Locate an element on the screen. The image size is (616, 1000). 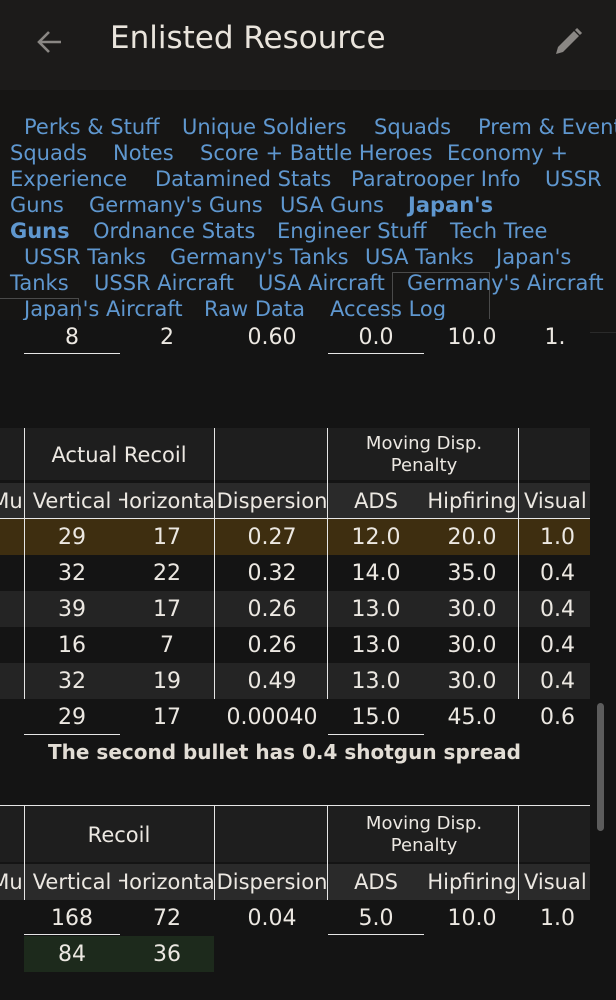
table-cell: 0.32 is located at coordinates (272, 573).